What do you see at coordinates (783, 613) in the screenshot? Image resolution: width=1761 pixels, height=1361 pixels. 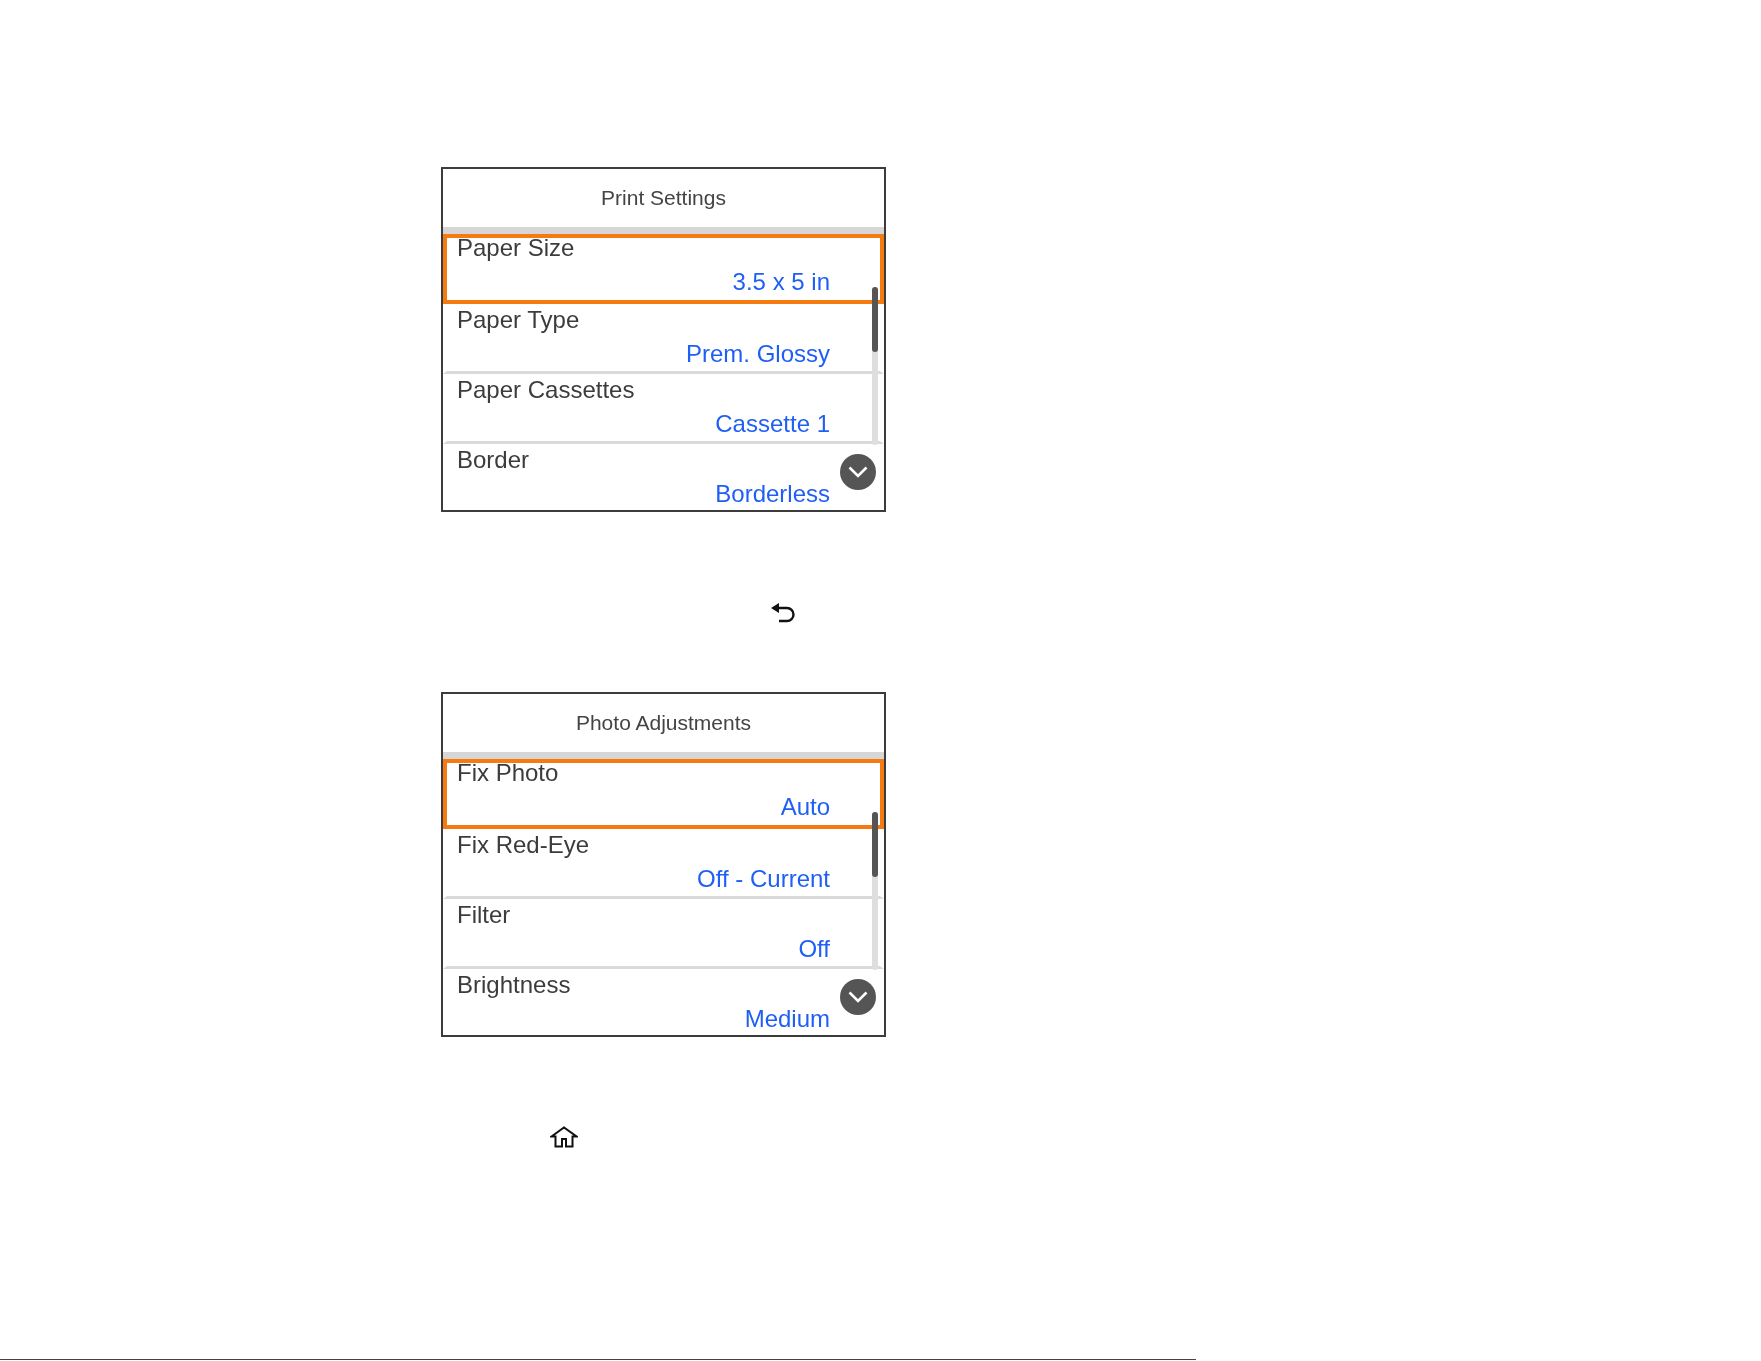 I see `back-icon` at bounding box center [783, 613].